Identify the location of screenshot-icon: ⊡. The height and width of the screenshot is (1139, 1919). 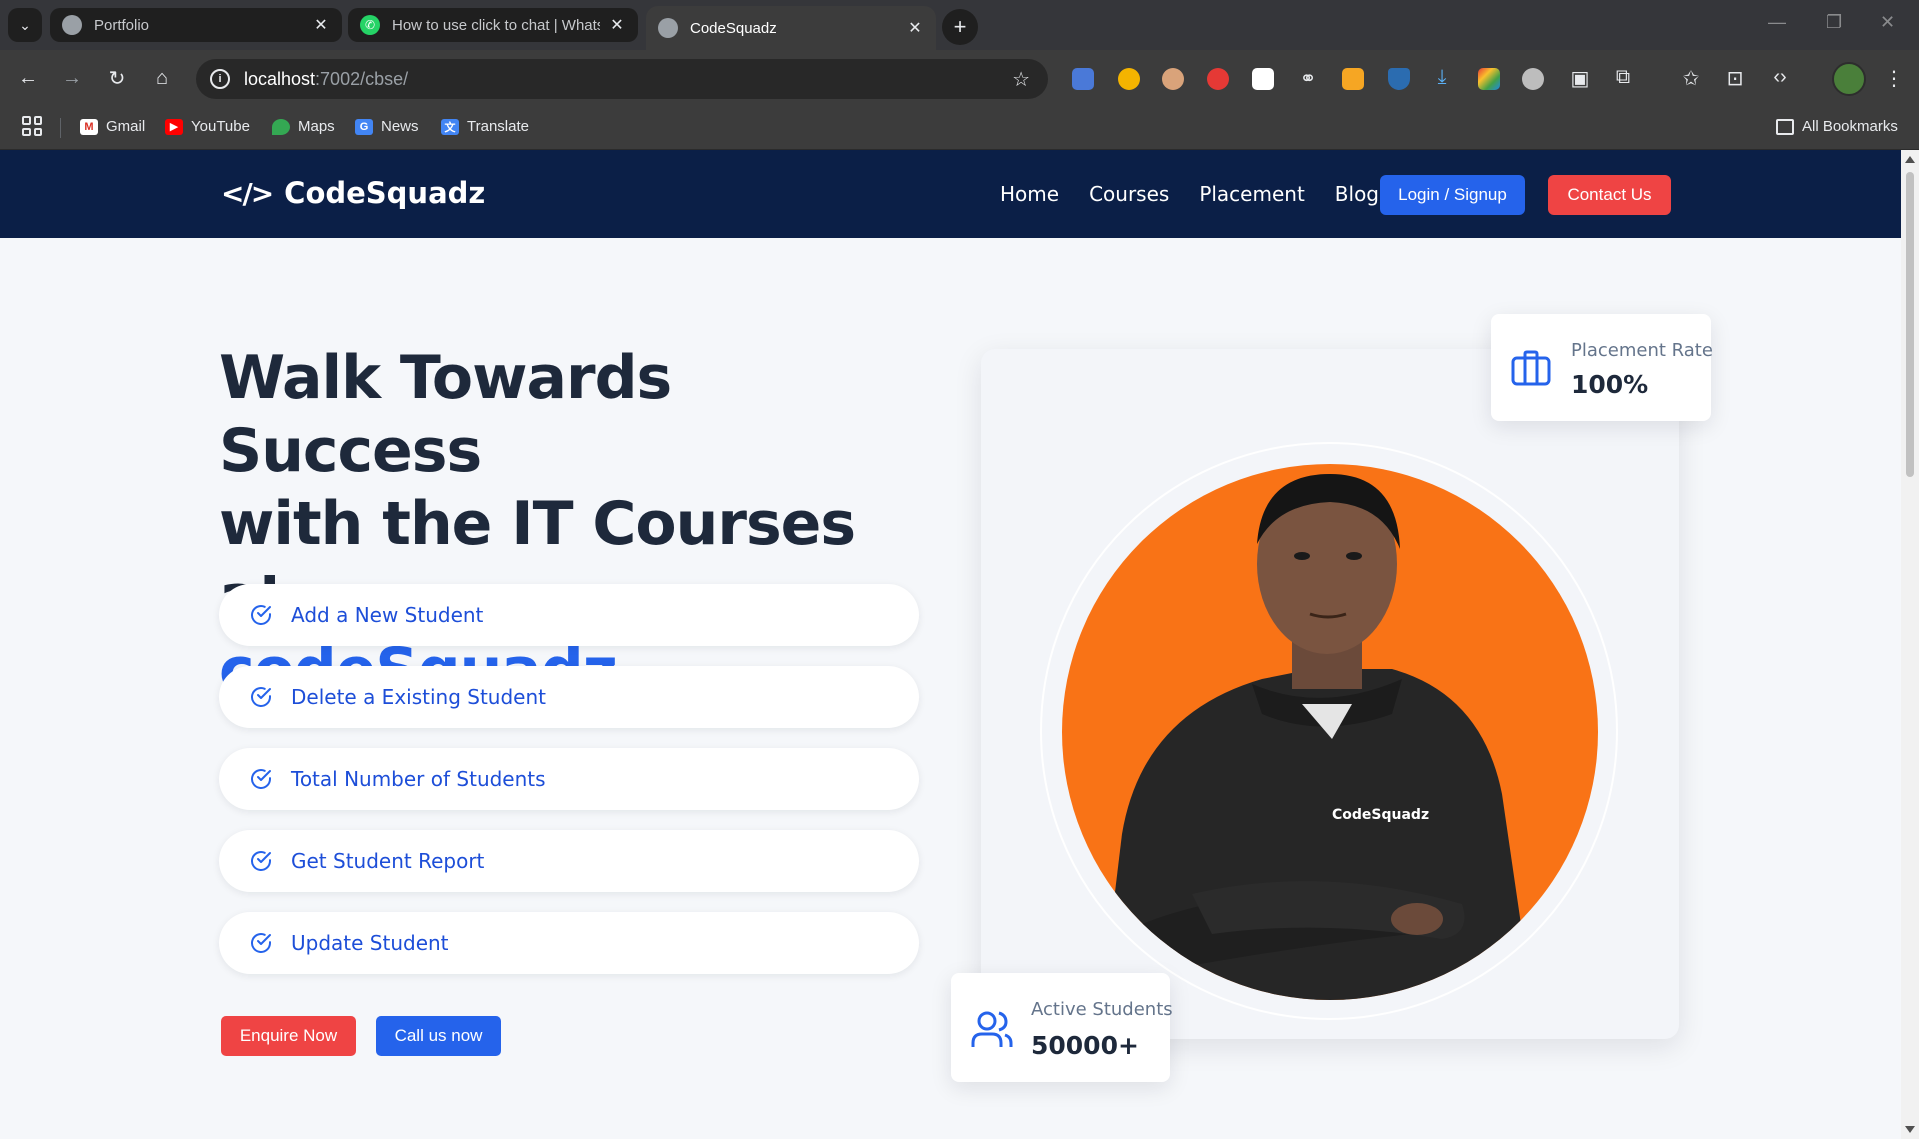
(1735, 78).